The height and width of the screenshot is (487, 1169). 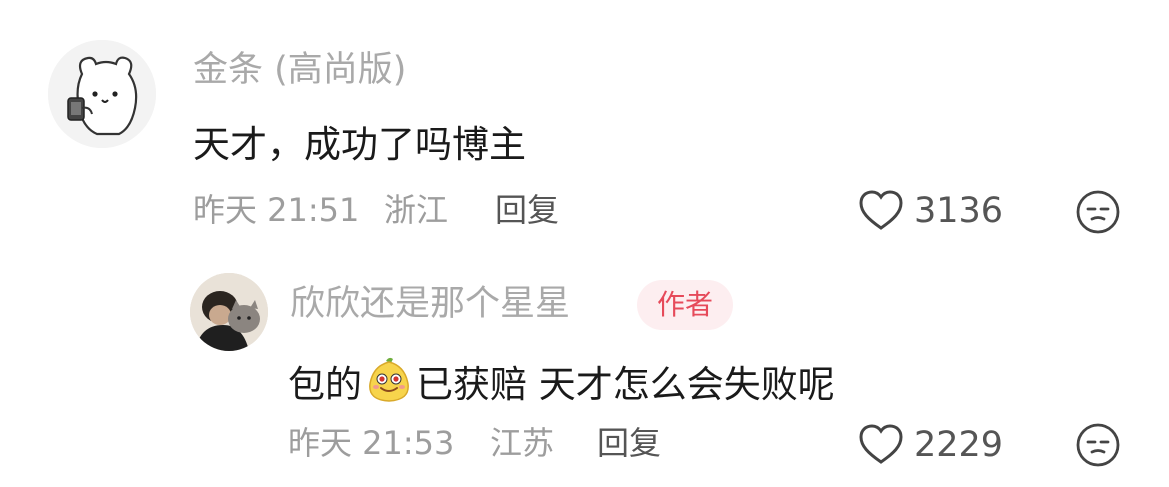 What do you see at coordinates (959, 444) in the screenshot?
I see `like-count: 2229` at bounding box center [959, 444].